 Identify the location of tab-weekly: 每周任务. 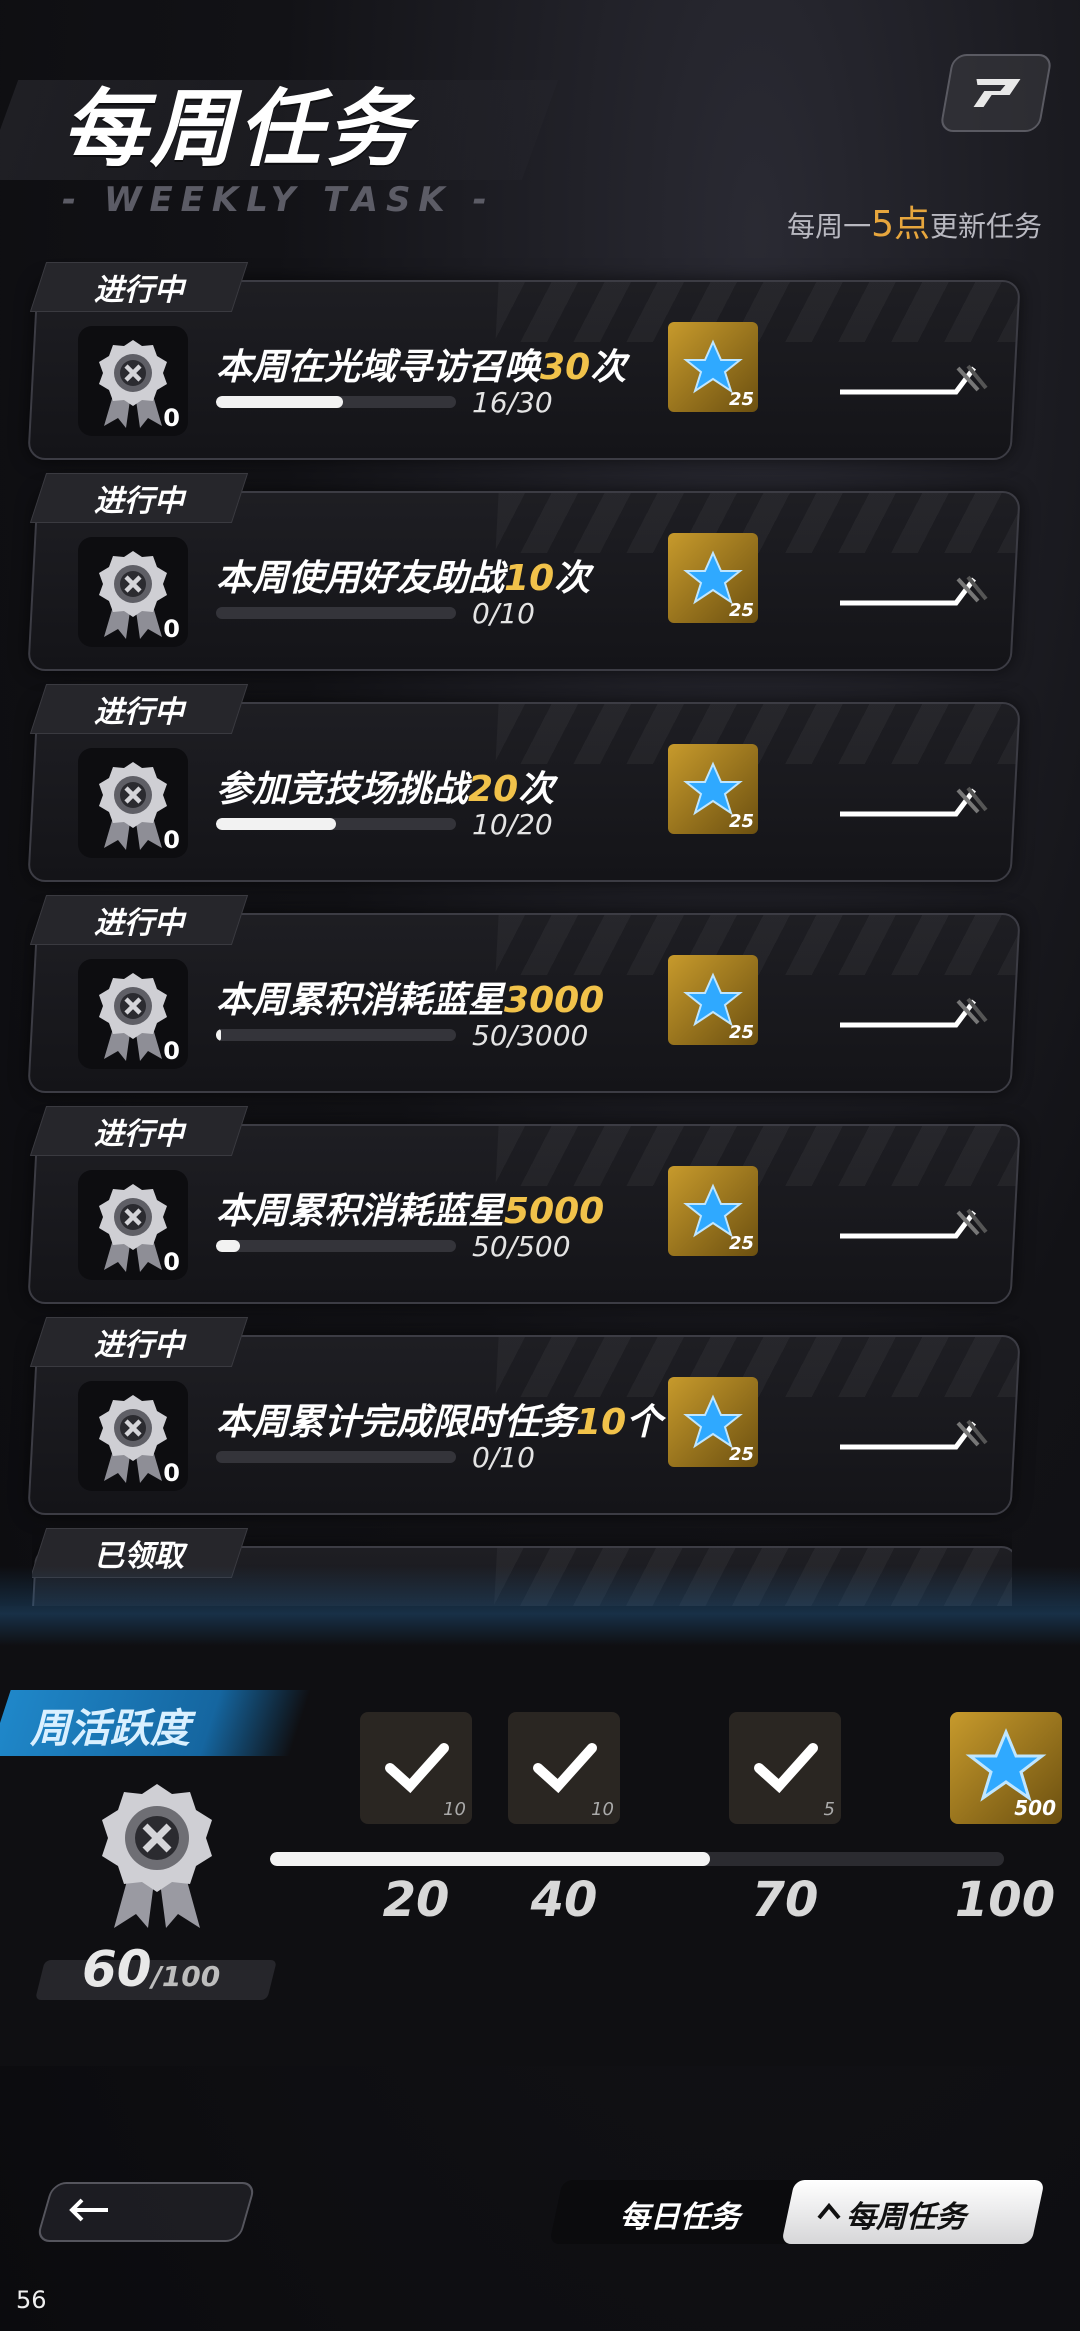
(906, 2214).